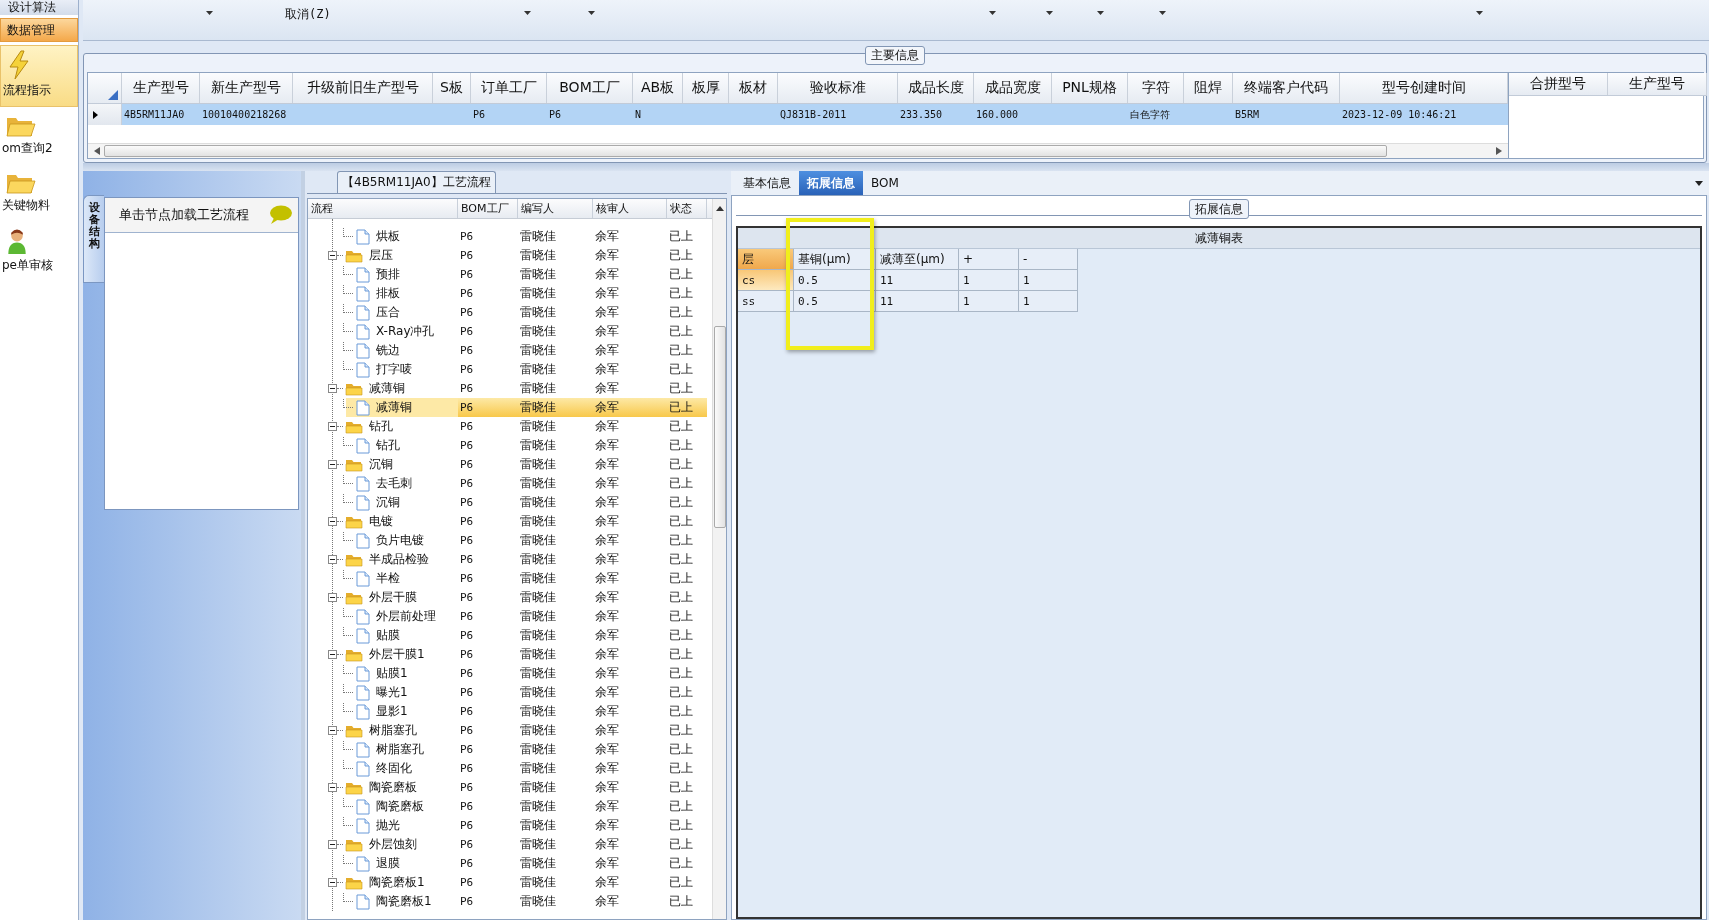  Describe the element at coordinates (246, 88) in the screenshot. I see `column-header: 新生产型号` at that location.